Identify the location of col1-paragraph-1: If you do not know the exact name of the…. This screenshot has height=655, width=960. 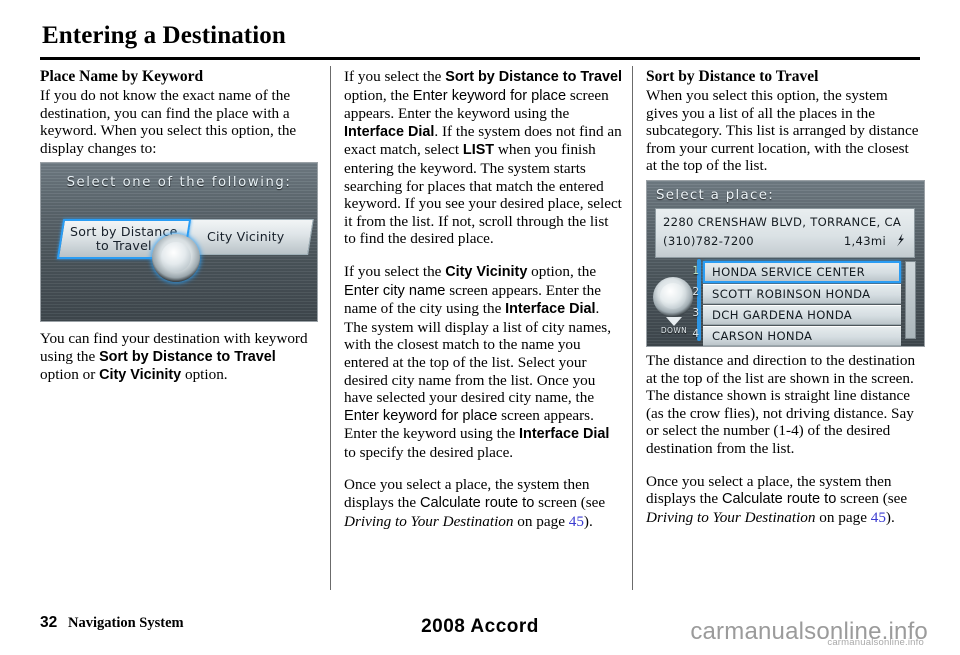
(168, 122).